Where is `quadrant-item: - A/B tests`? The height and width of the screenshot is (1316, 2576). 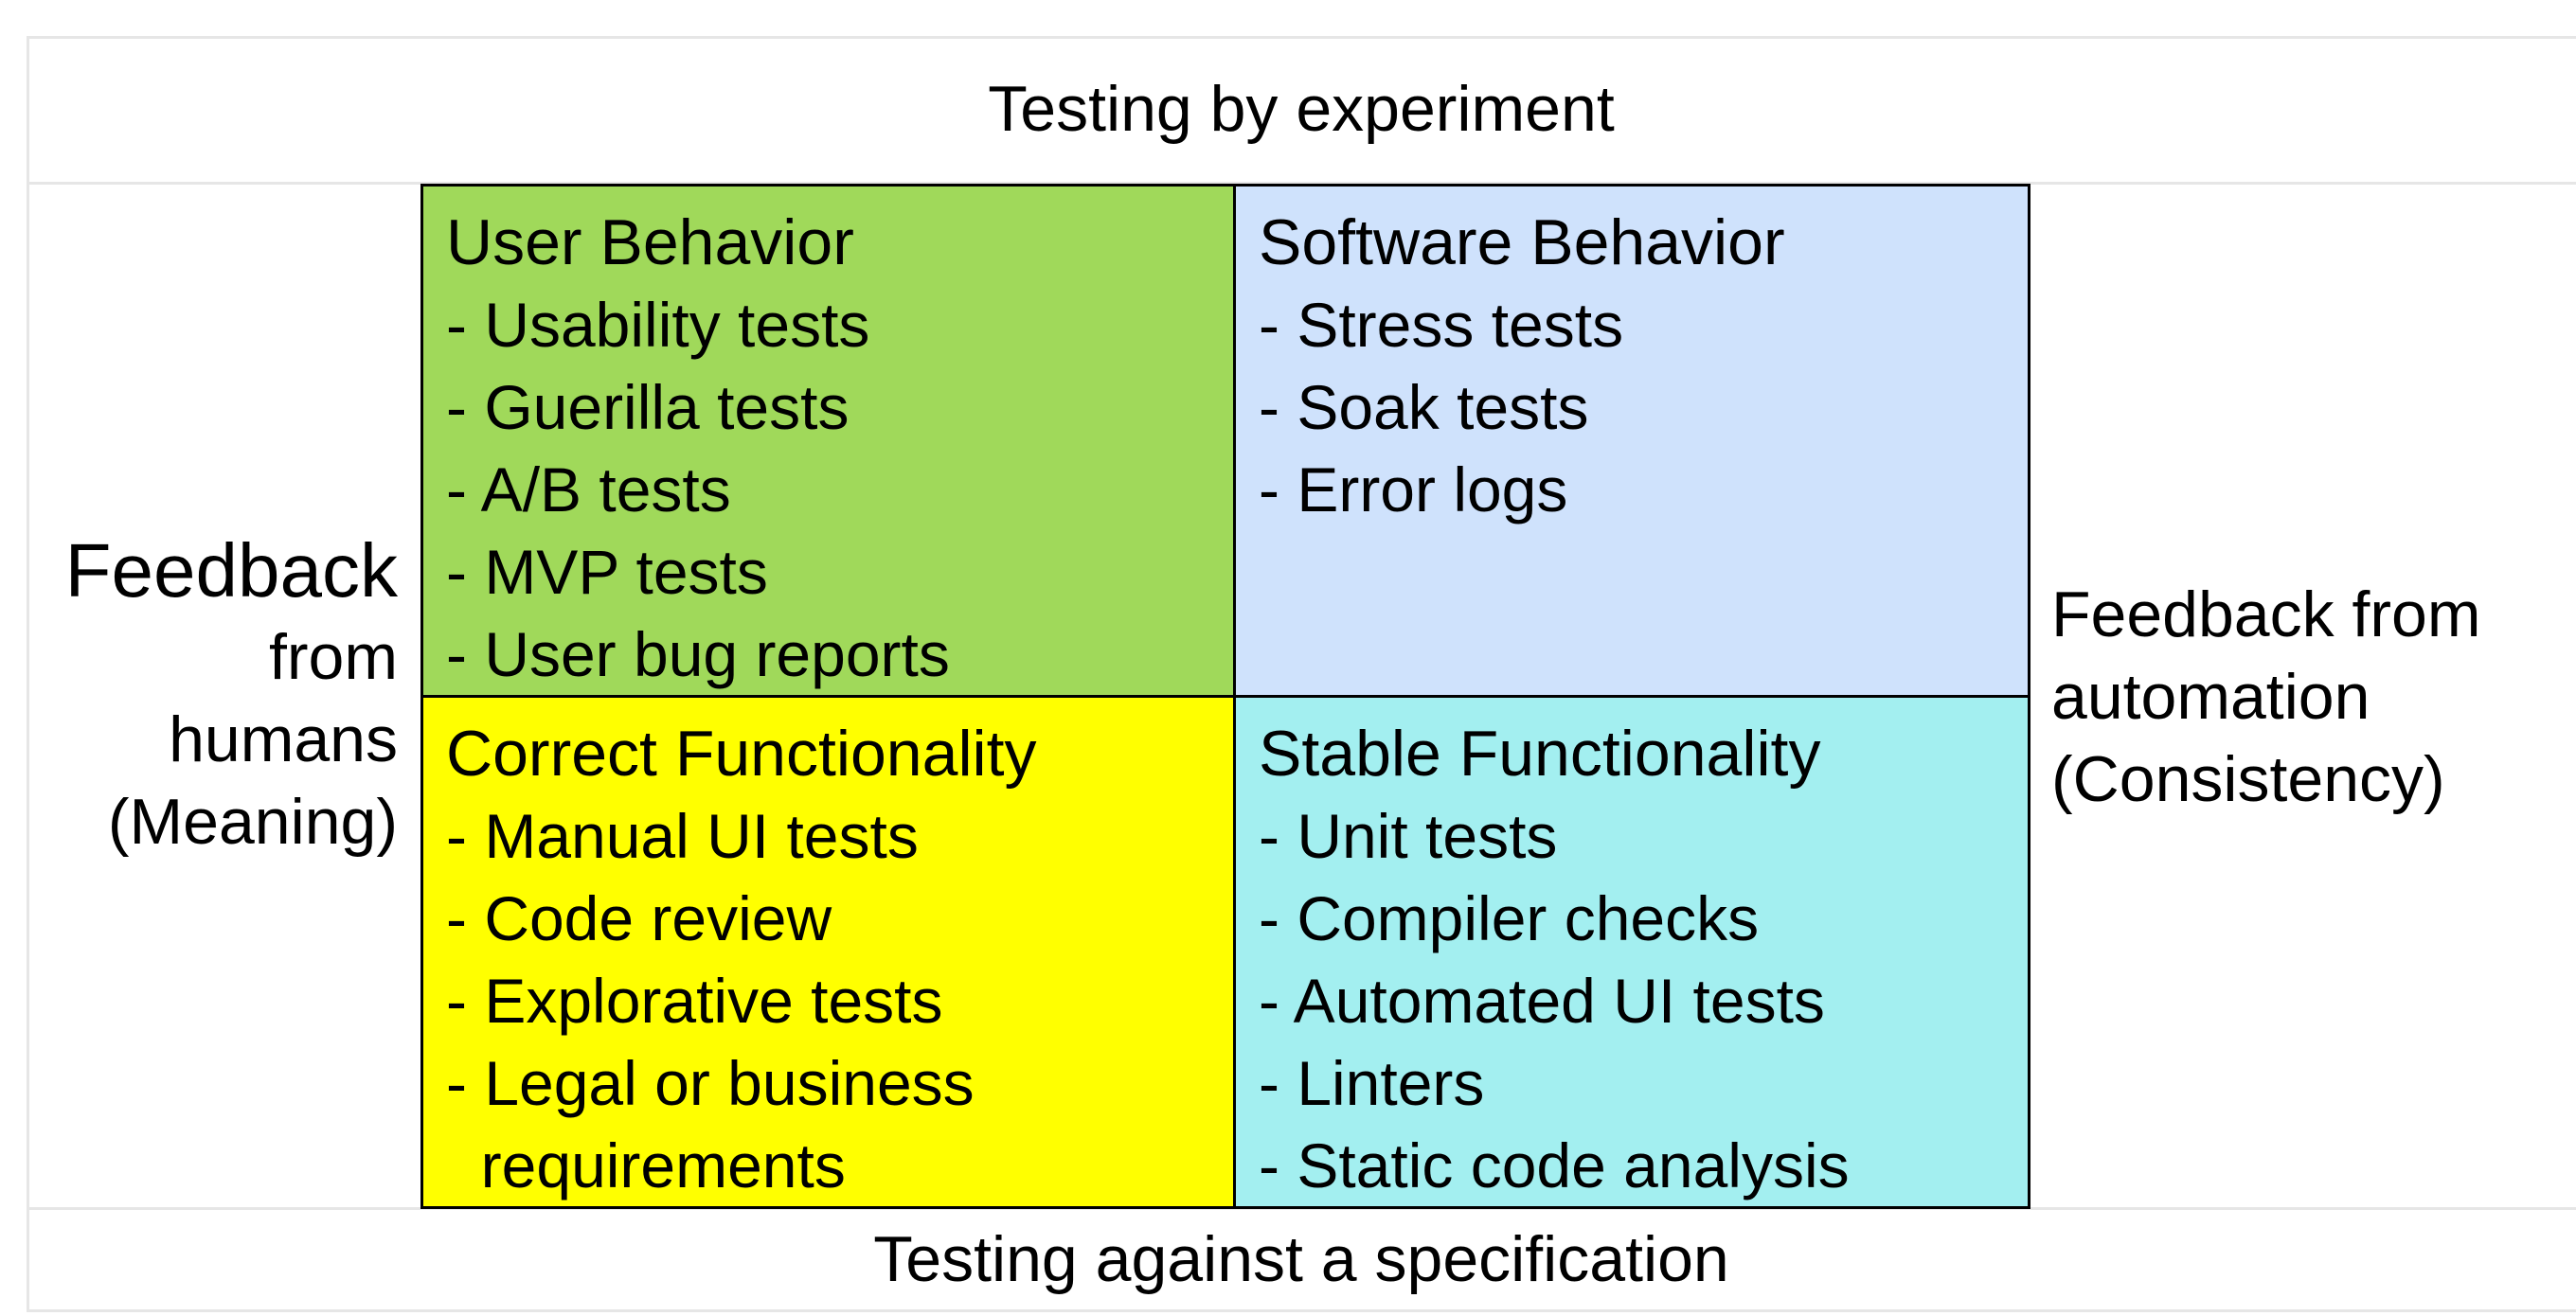 quadrant-item: - A/B tests is located at coordinates (588, 489).